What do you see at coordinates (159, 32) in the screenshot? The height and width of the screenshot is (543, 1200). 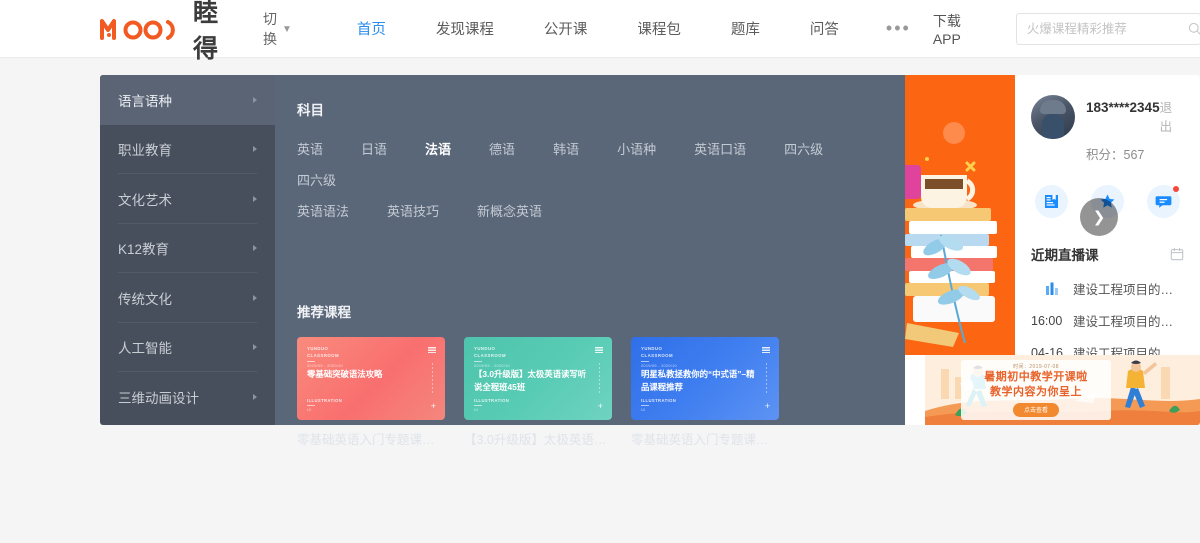 I see `logo: 睦得` at bounding box center [159, 32].